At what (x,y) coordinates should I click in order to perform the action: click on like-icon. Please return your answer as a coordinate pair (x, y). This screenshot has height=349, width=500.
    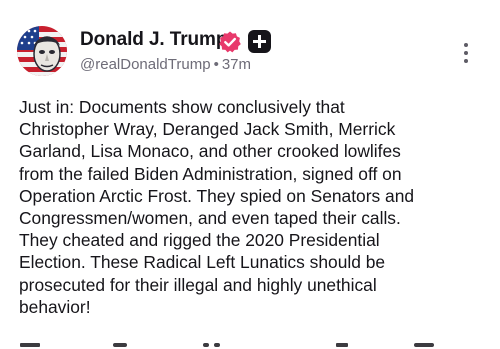
    Looking at the image, I should click on (206, 345).